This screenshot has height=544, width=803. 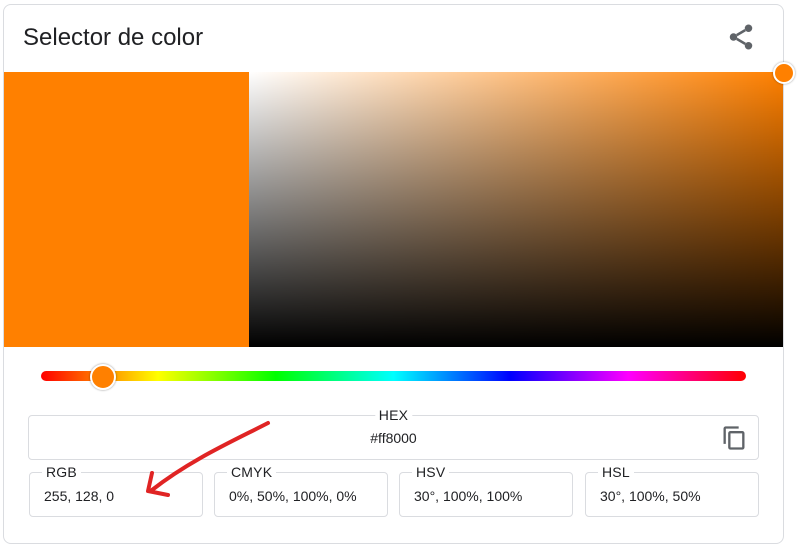 I want to click on hsv-value: 30°, 100%, 100%, so click(x=468, y=496).